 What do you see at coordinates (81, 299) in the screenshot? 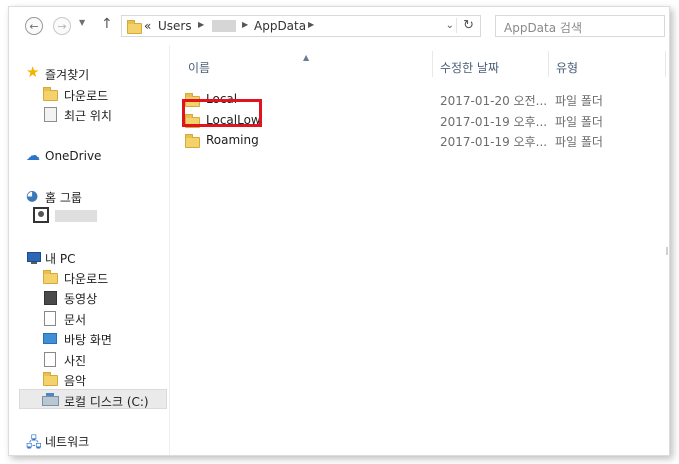
I see `sidebar-item-label: 동영상` at bounding box center [81, 299].